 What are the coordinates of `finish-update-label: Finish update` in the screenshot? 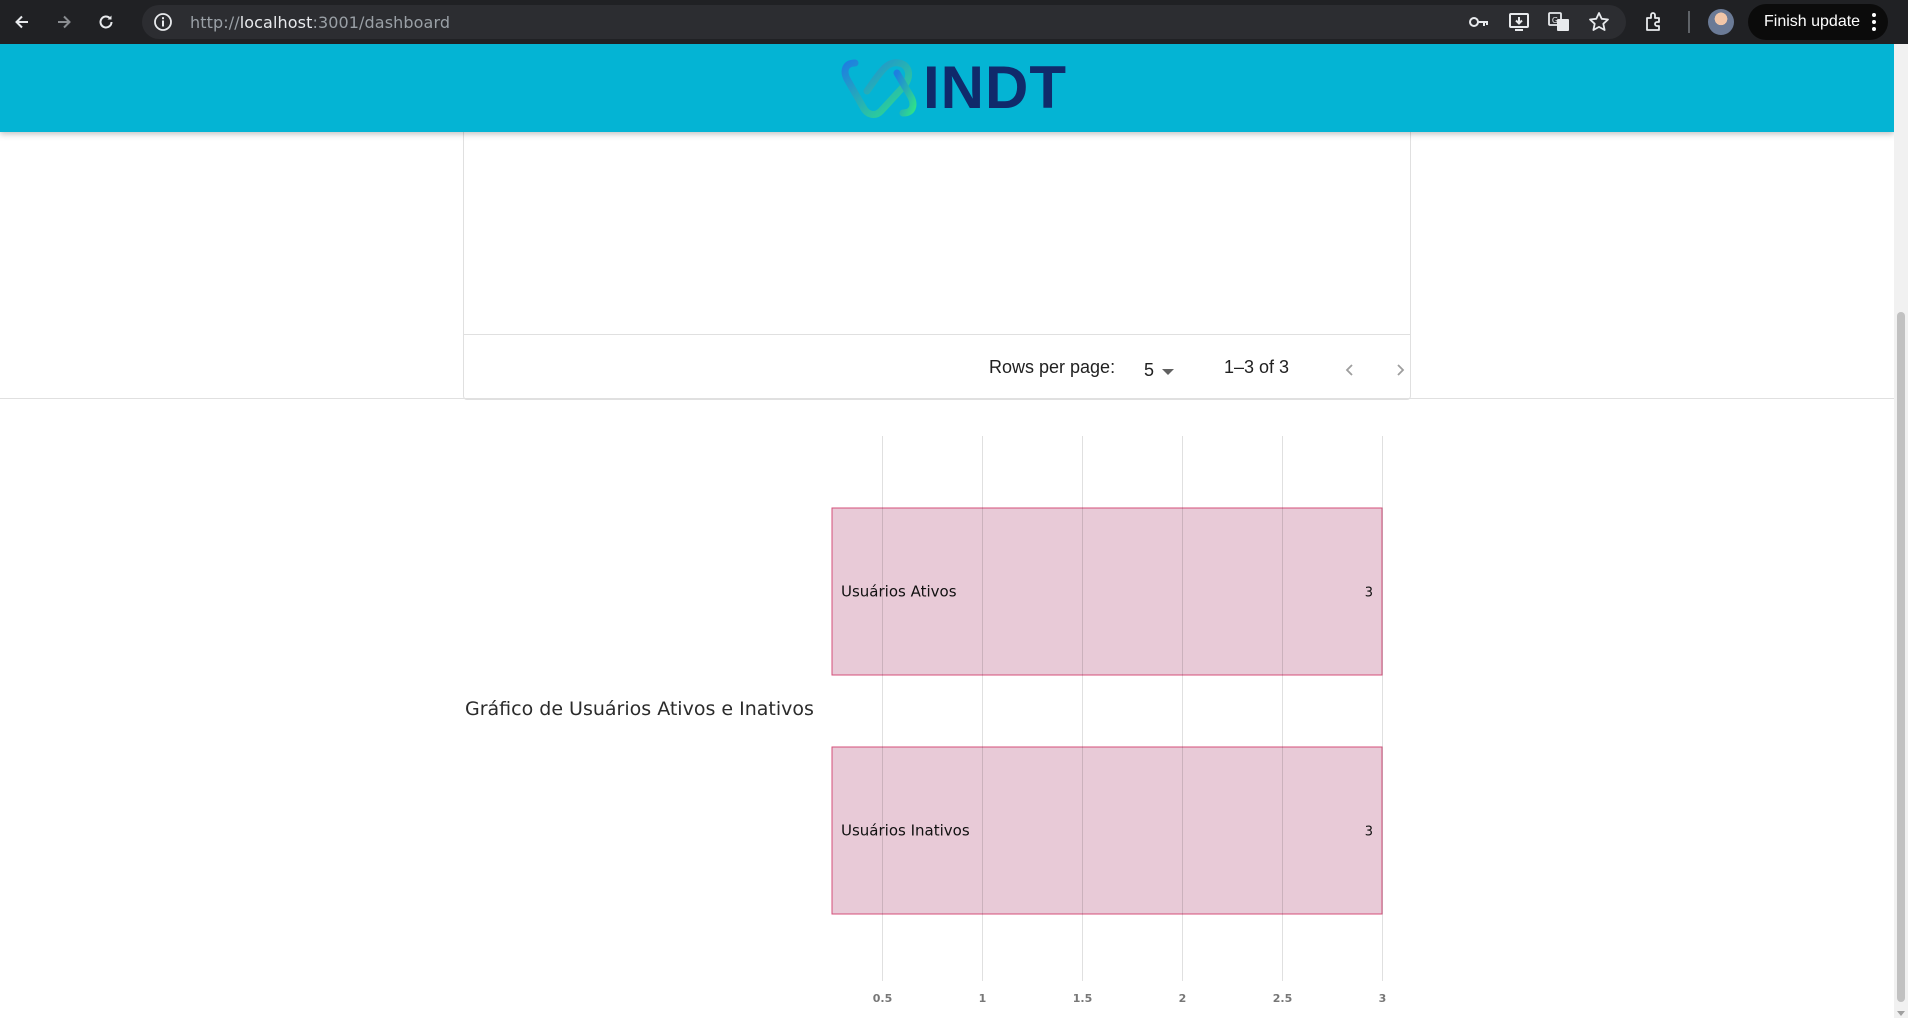 It's located at (1812, 21).